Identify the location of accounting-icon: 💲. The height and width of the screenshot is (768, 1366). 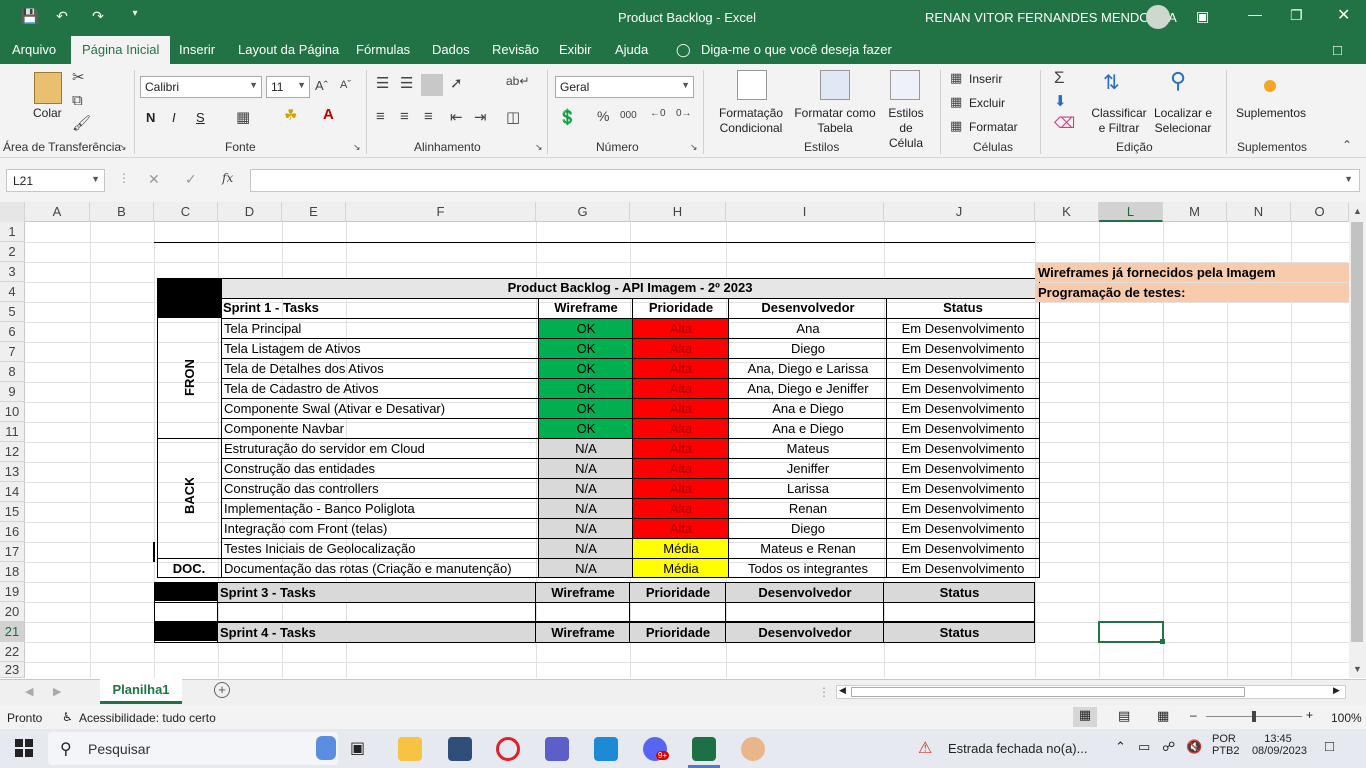
(567, 117).